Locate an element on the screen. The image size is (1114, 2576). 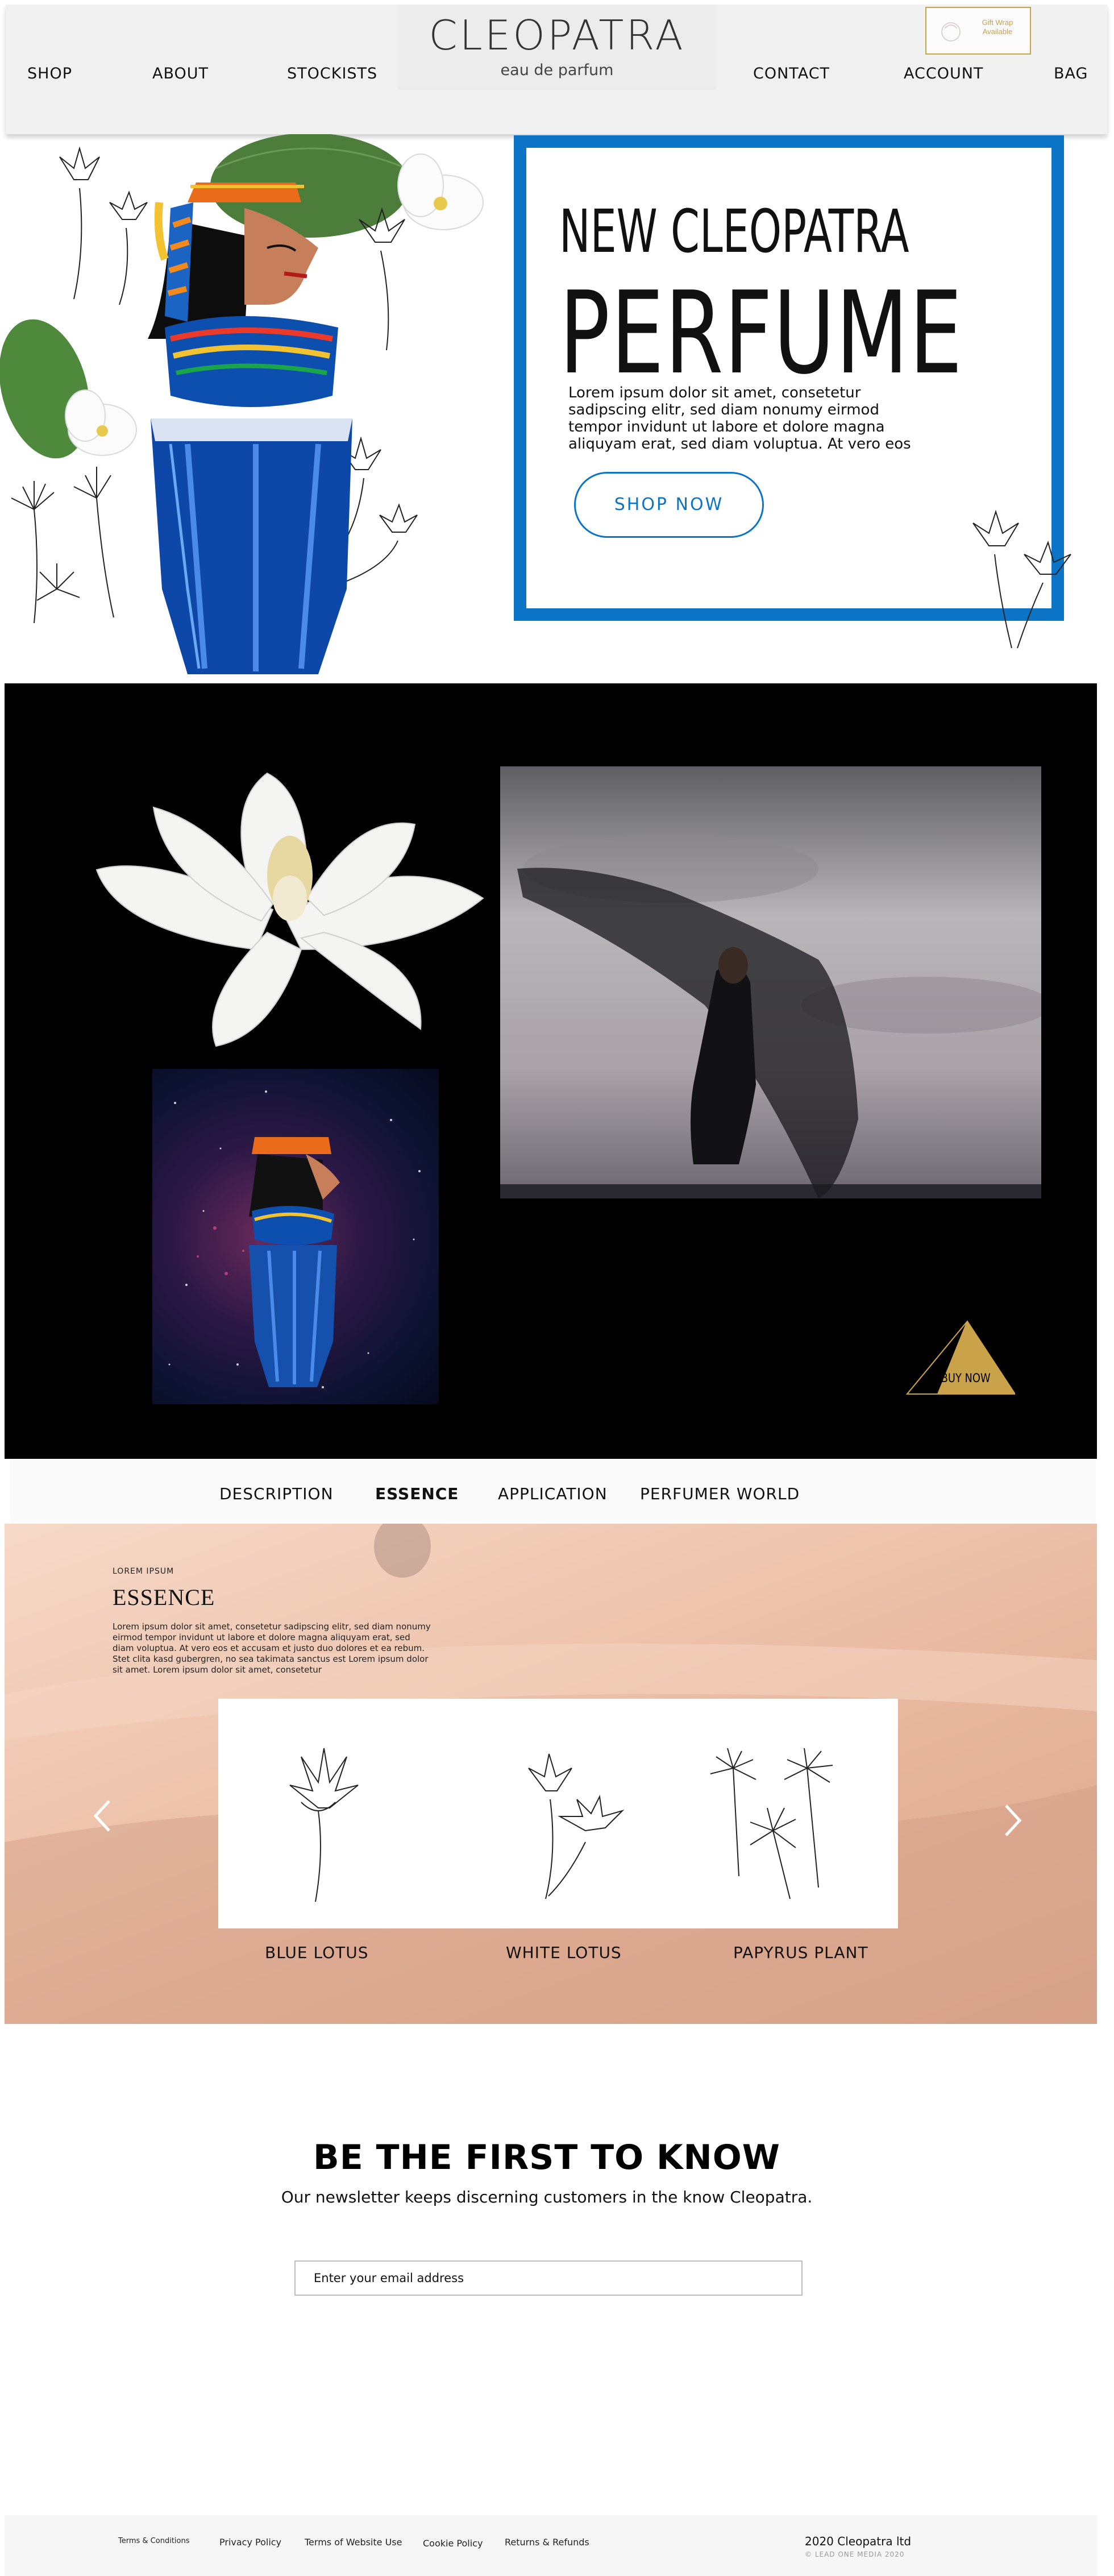
hero-heading-line1: NEW CLEOPATRA is located at coordinates (734, 231).